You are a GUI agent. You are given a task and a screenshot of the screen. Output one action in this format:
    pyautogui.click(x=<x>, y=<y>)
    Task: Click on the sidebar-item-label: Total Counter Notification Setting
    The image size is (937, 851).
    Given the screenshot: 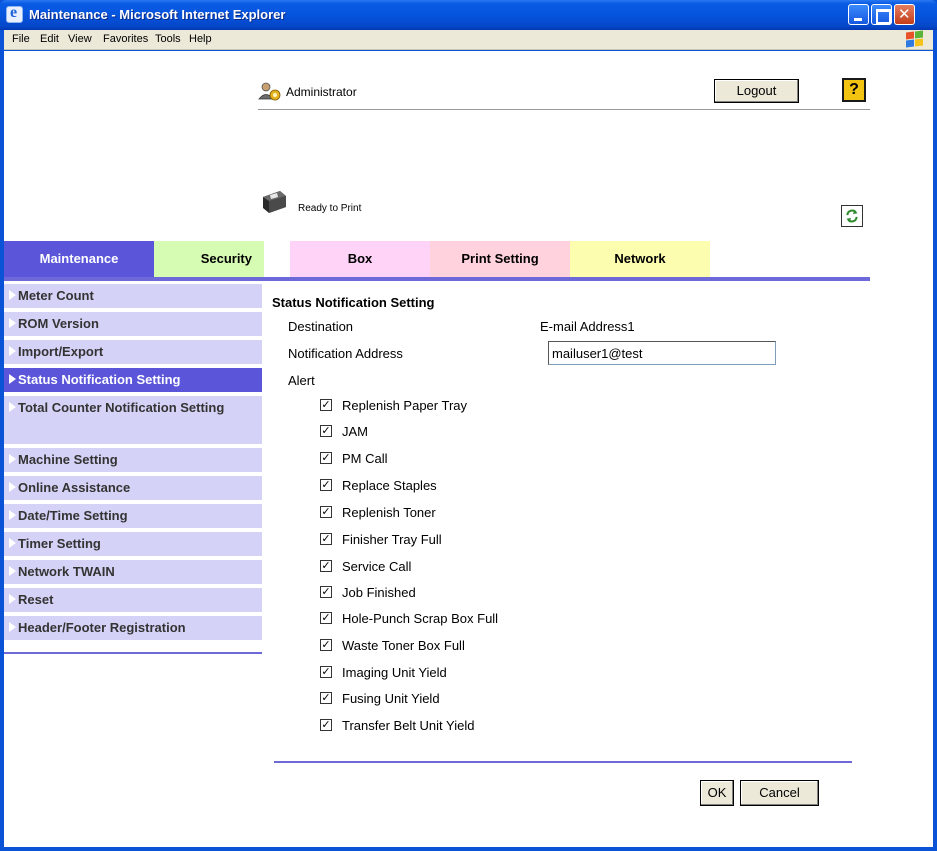 What is the action you would take?
    pyautogui.click(x=121, y=407)
    